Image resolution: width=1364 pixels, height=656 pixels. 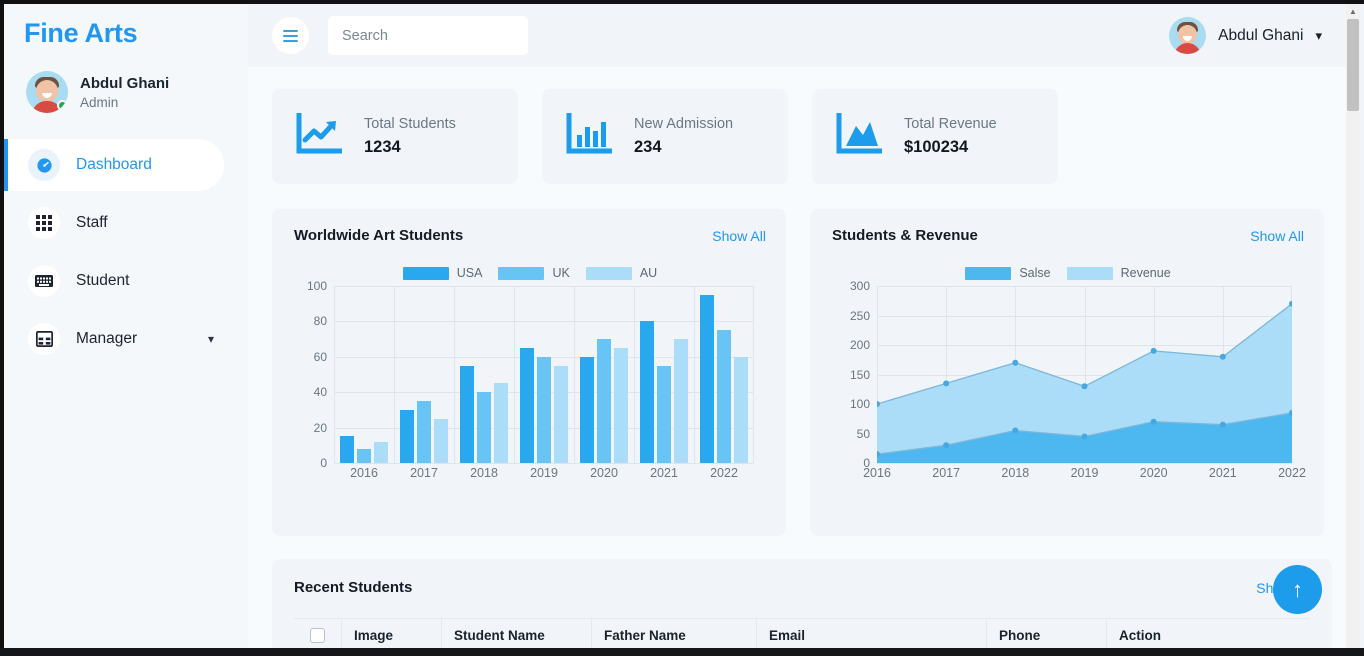 What do you see at coordinates (527, 405) in the screenshot?
I see `bar-usa-2019` at bounding box center [527, 405].